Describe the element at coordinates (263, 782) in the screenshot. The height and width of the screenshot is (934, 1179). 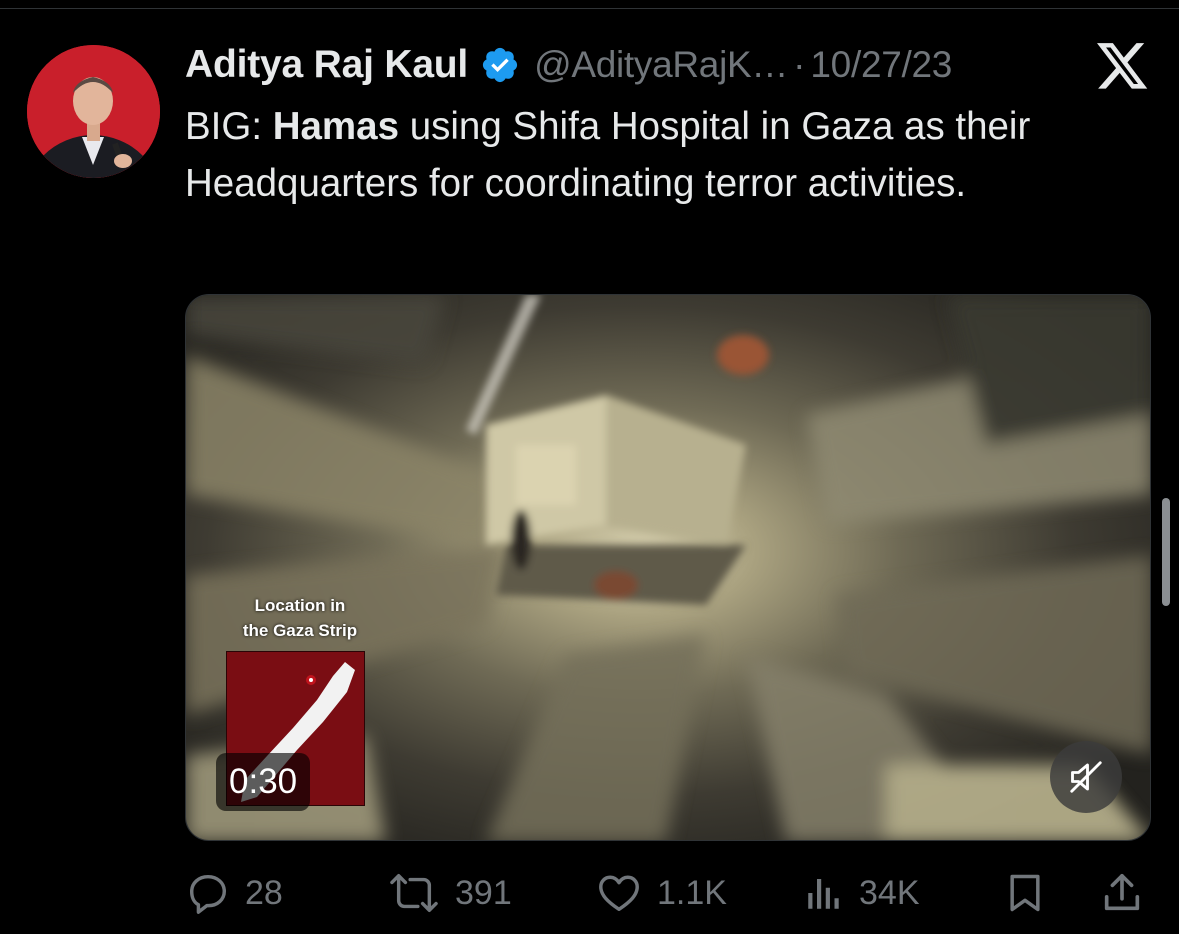
I see `video-duration: 0:30` at that location.